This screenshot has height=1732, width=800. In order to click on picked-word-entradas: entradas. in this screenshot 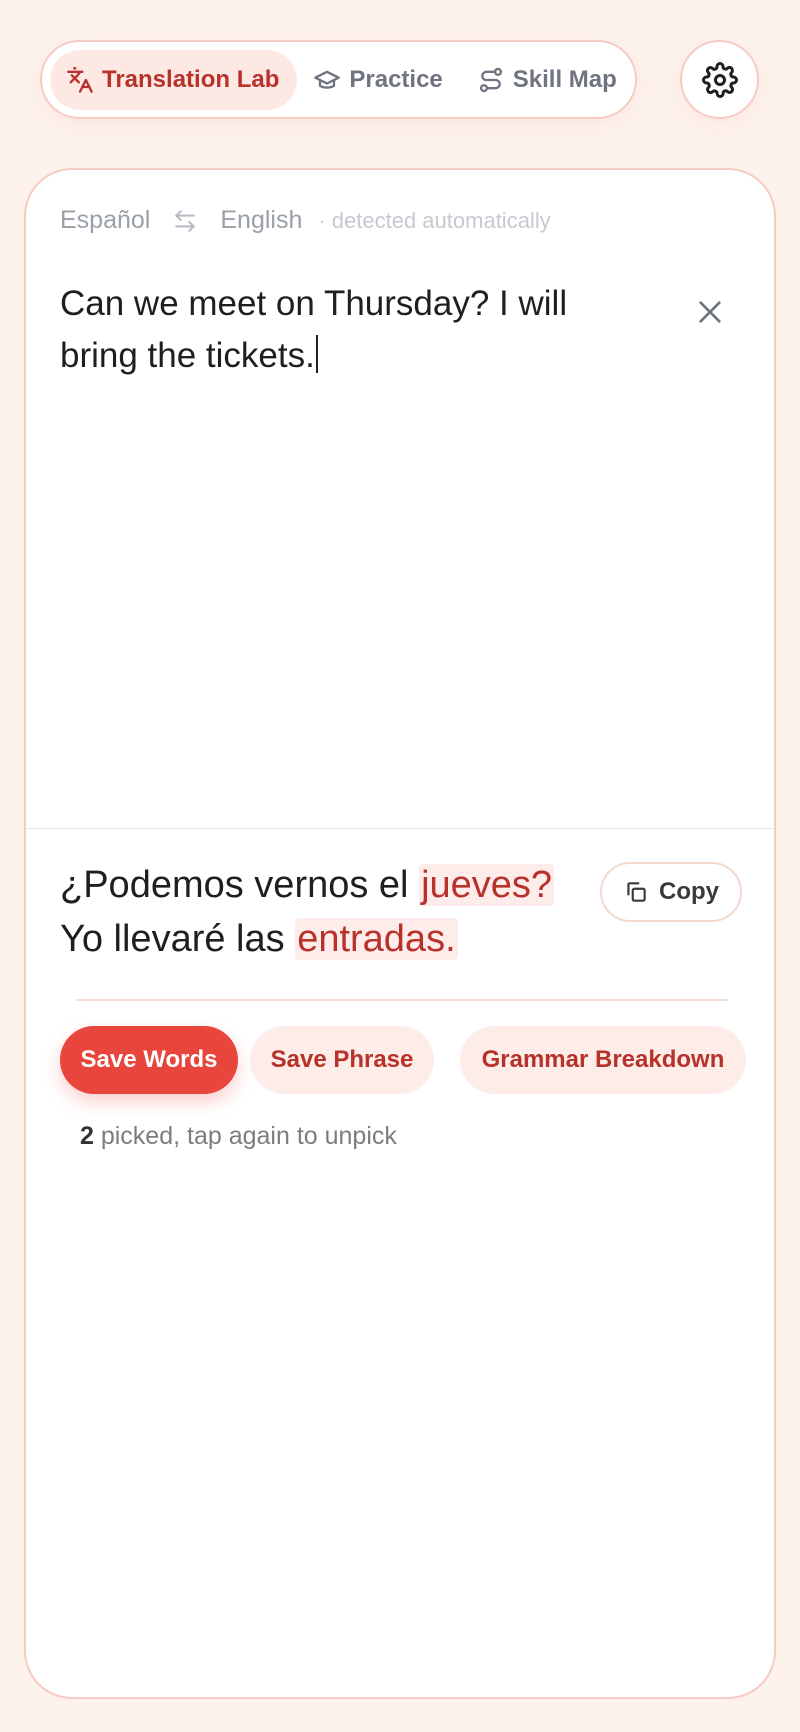, I will do `click(376, 939)`.